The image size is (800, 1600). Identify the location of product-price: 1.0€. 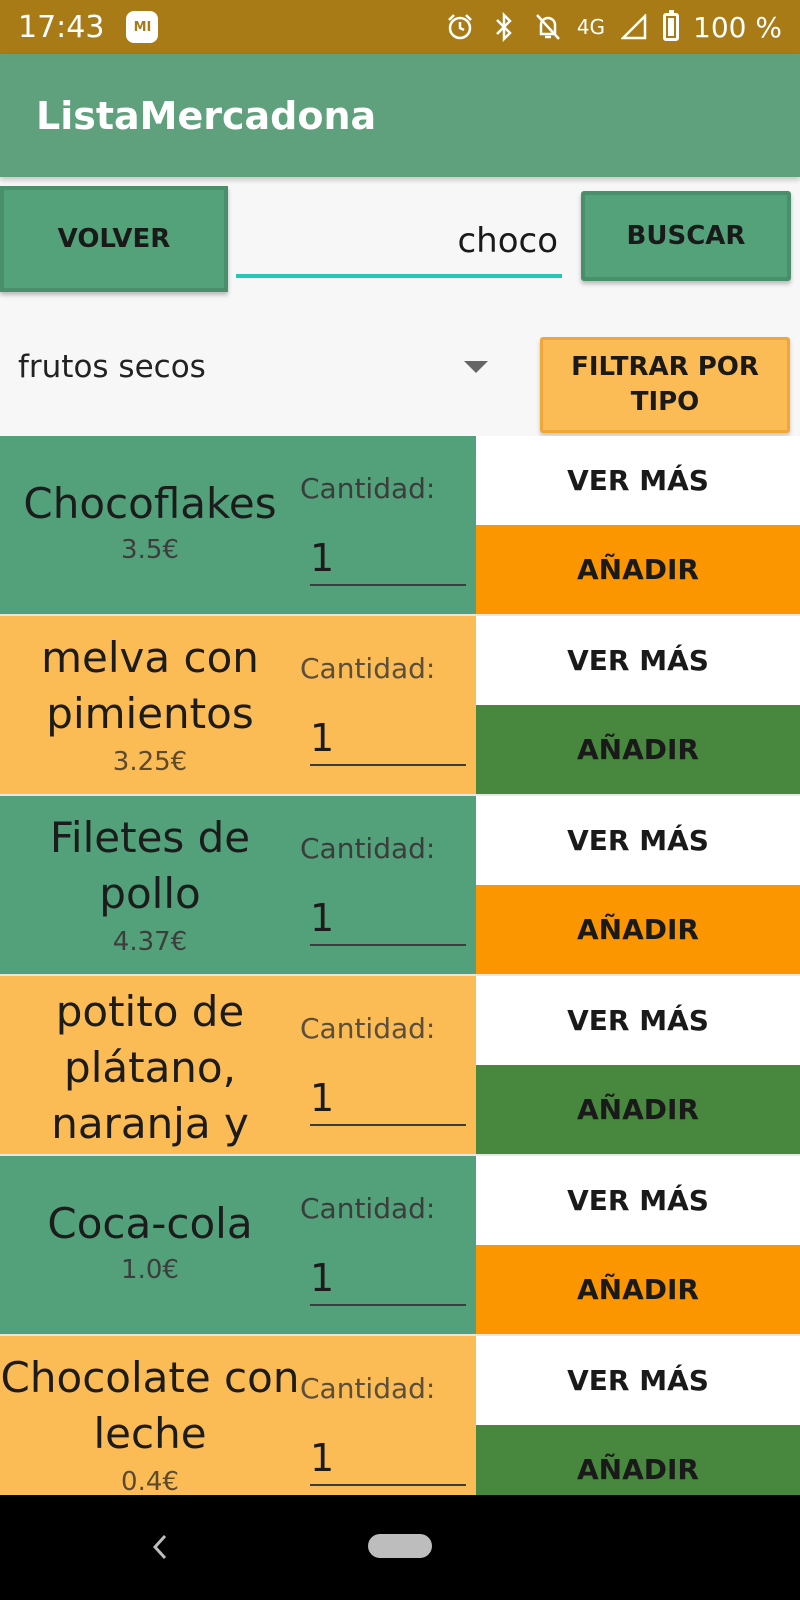
(150, 1270).